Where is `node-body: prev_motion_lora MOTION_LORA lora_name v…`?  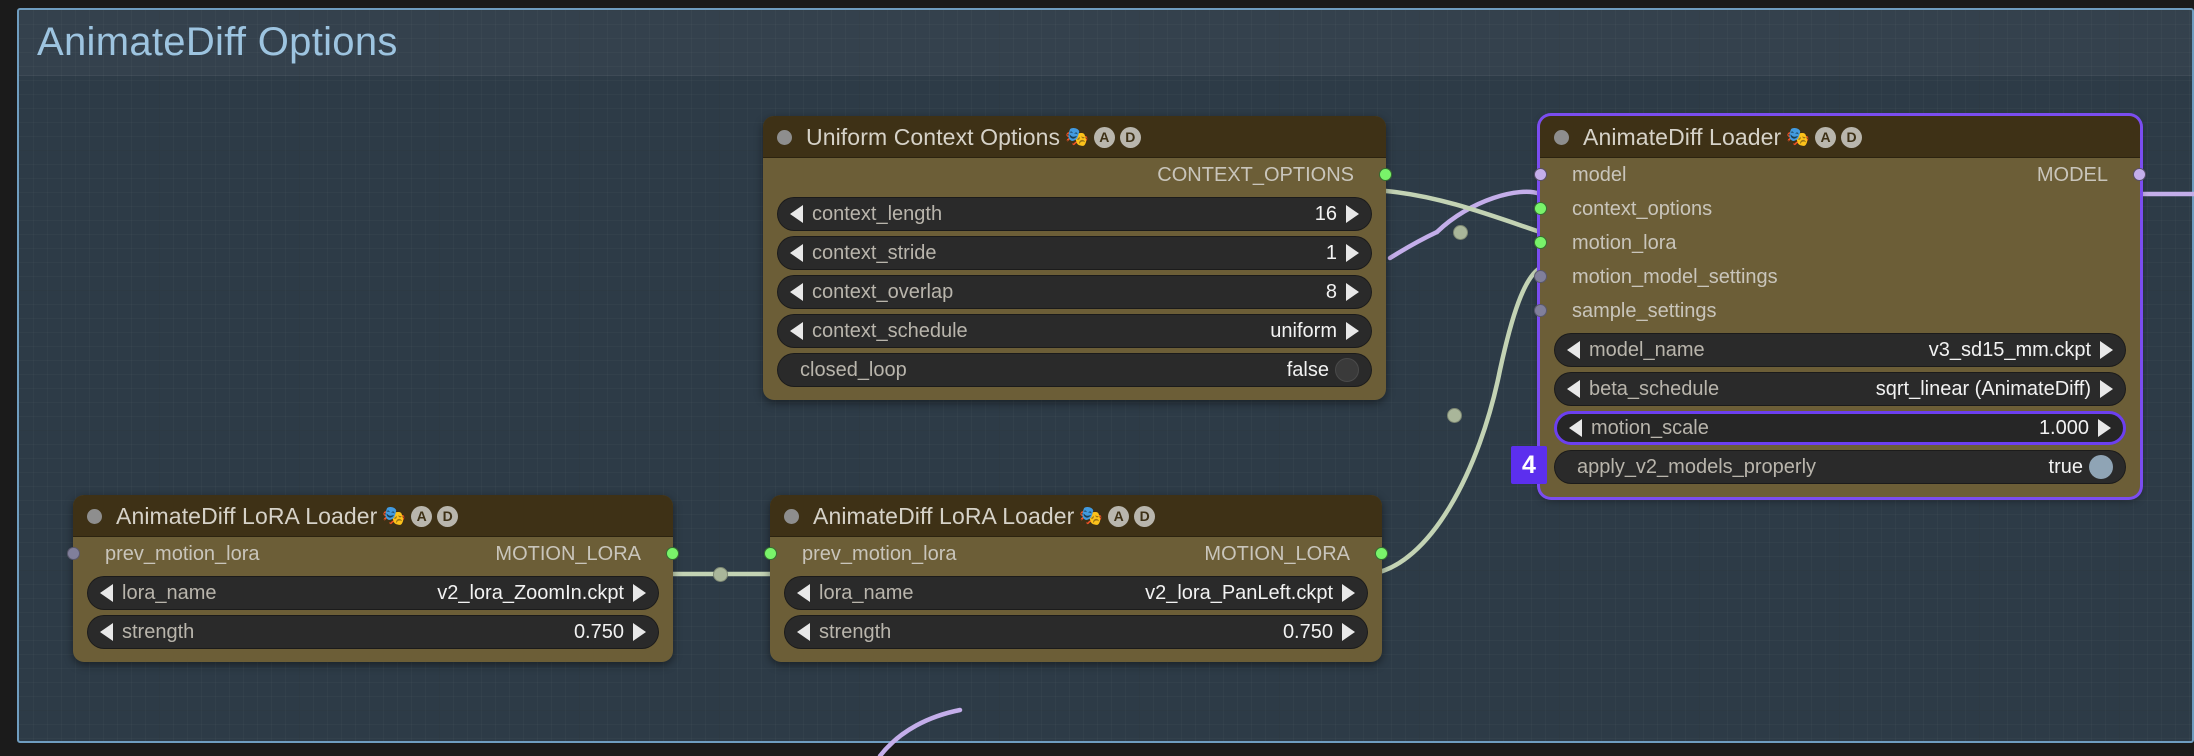 node-body: prev_motion_lora MOTION_LORA lora_name v… is located at coordinates (1076, 599).